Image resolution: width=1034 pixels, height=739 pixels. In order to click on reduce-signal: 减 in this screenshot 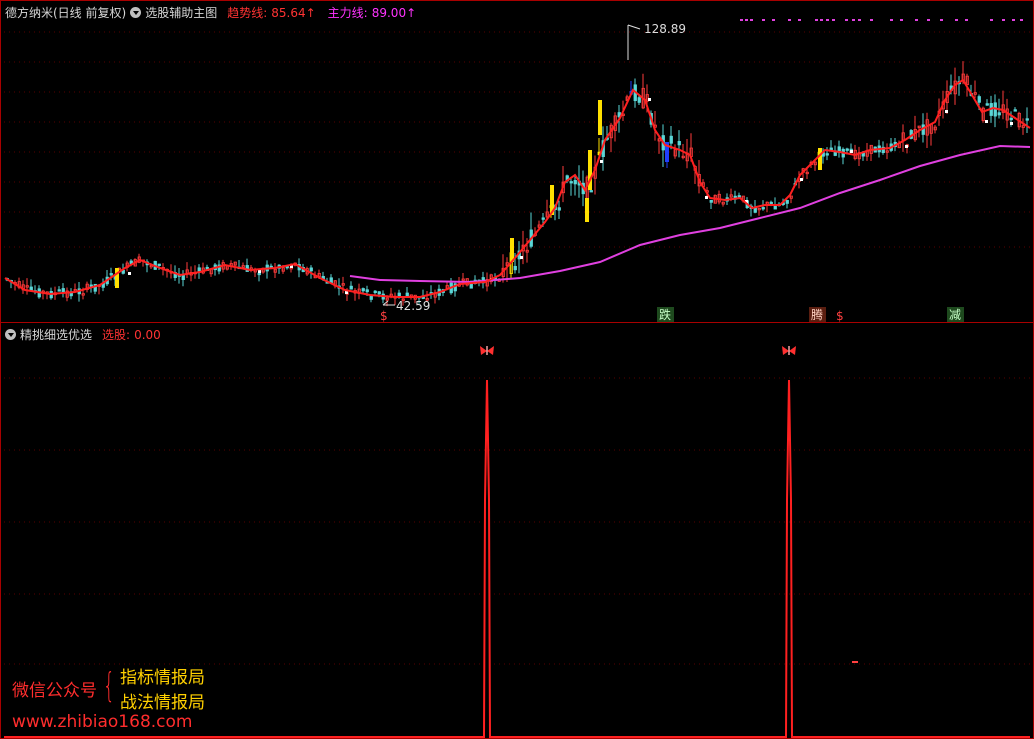, I will do `click(955, 314)`.